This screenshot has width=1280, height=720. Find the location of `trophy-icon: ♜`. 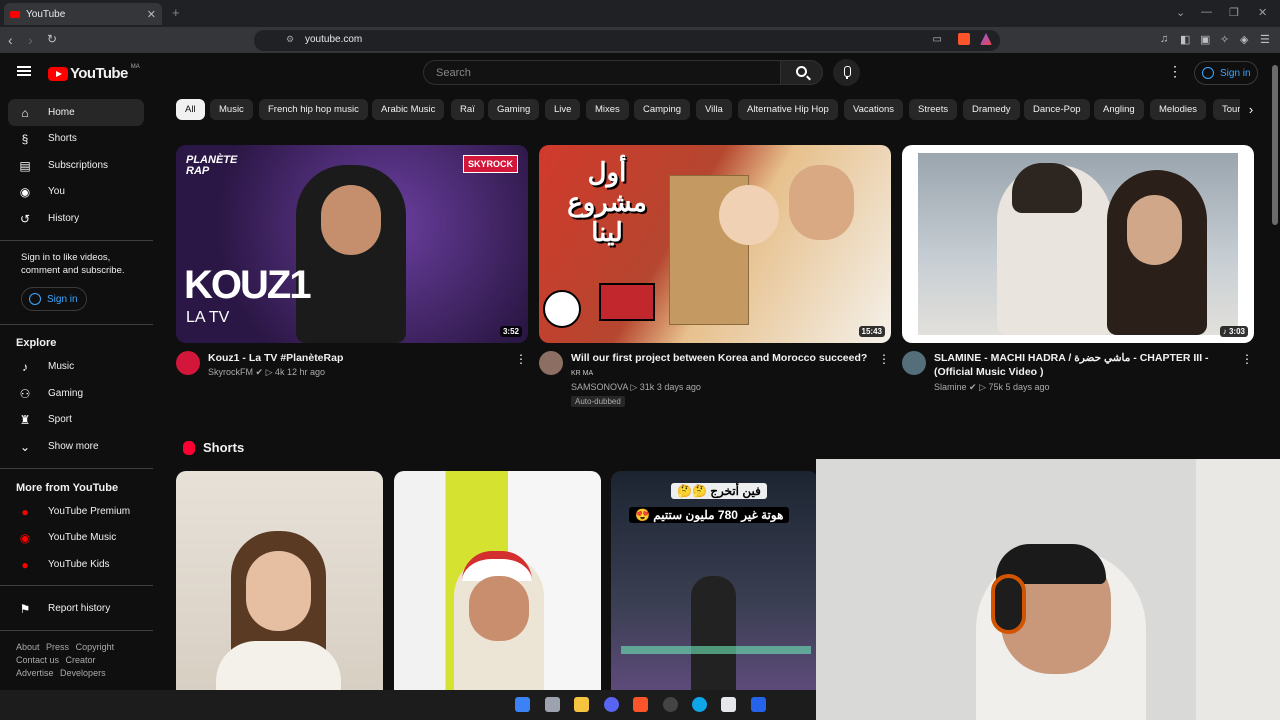

trophy-icon: ♜ is located at coordinates (25, 419).